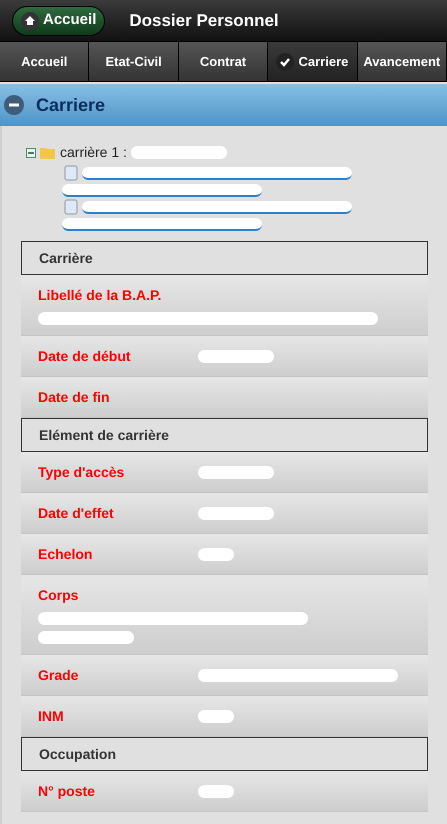 The height and width of the screenshot is (824, 447). I want to click on field-label: N° poste, so click(67, 791).